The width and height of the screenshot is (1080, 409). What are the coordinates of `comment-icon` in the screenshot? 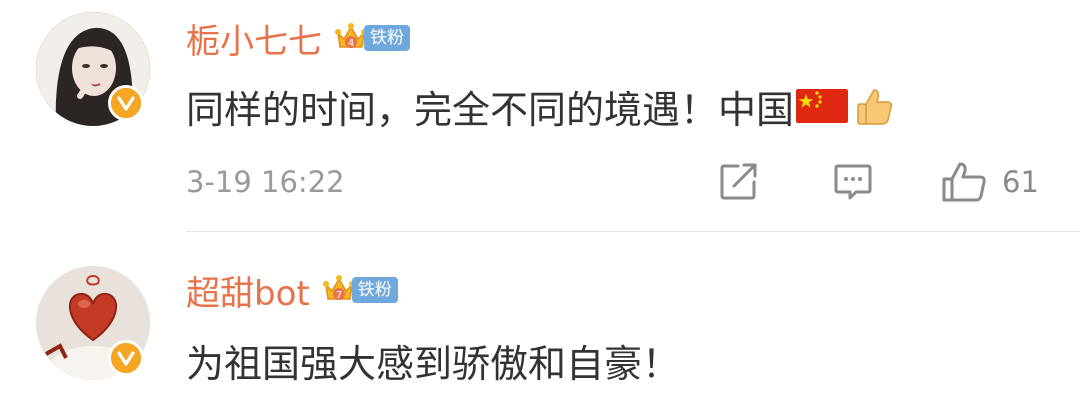 It's located at (853, 182).